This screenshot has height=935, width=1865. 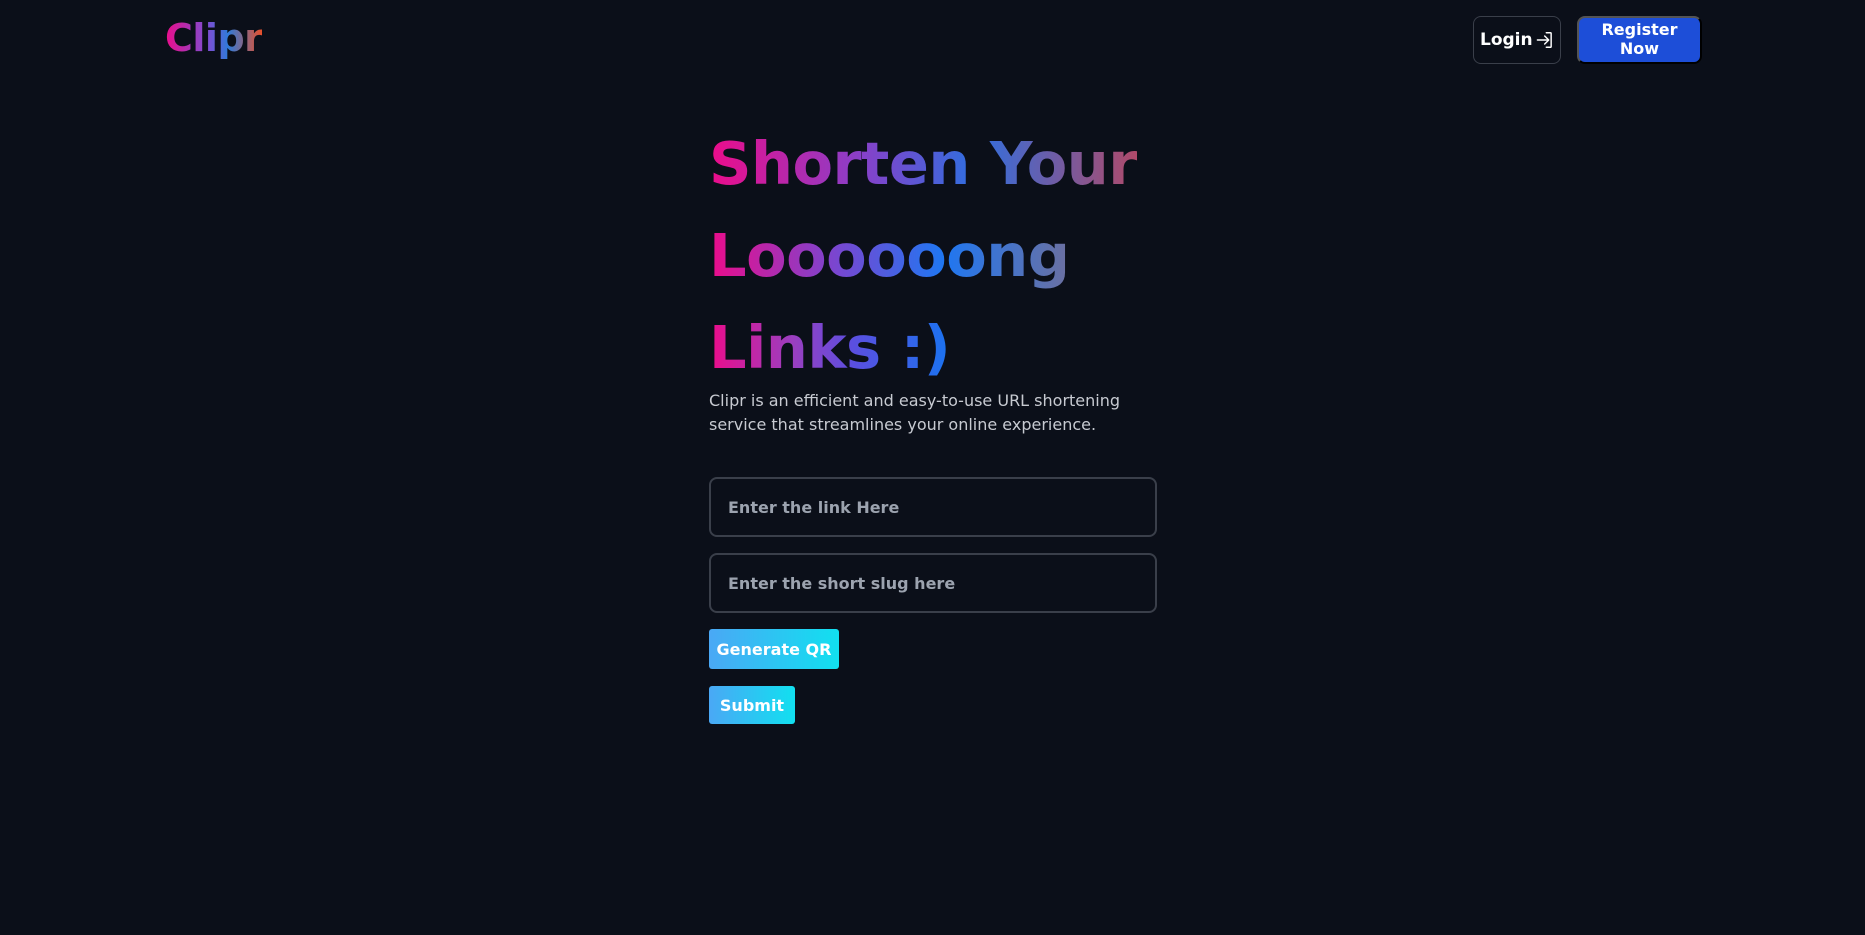 I want to click on link-input, so click(x=933, y=507).